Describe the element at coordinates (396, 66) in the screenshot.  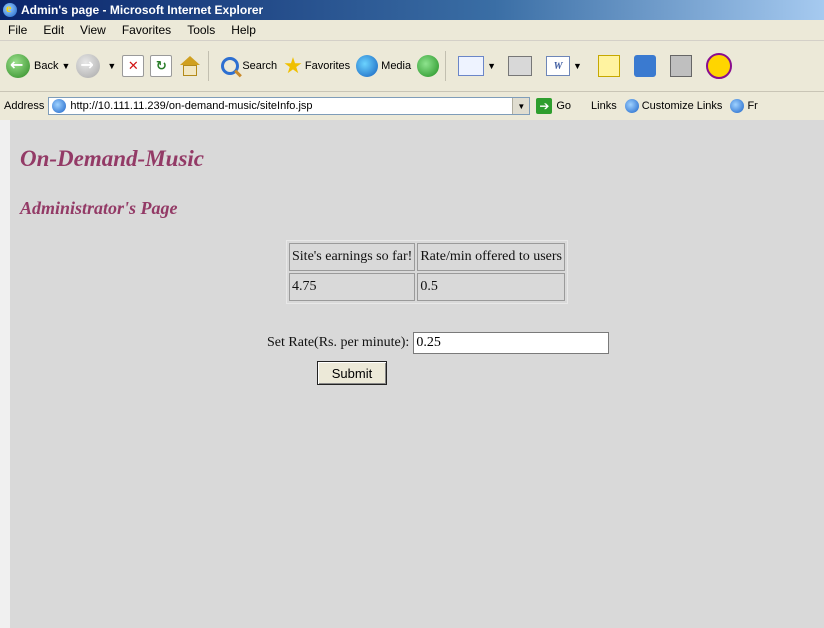
I see `media-label: Media` at that location.